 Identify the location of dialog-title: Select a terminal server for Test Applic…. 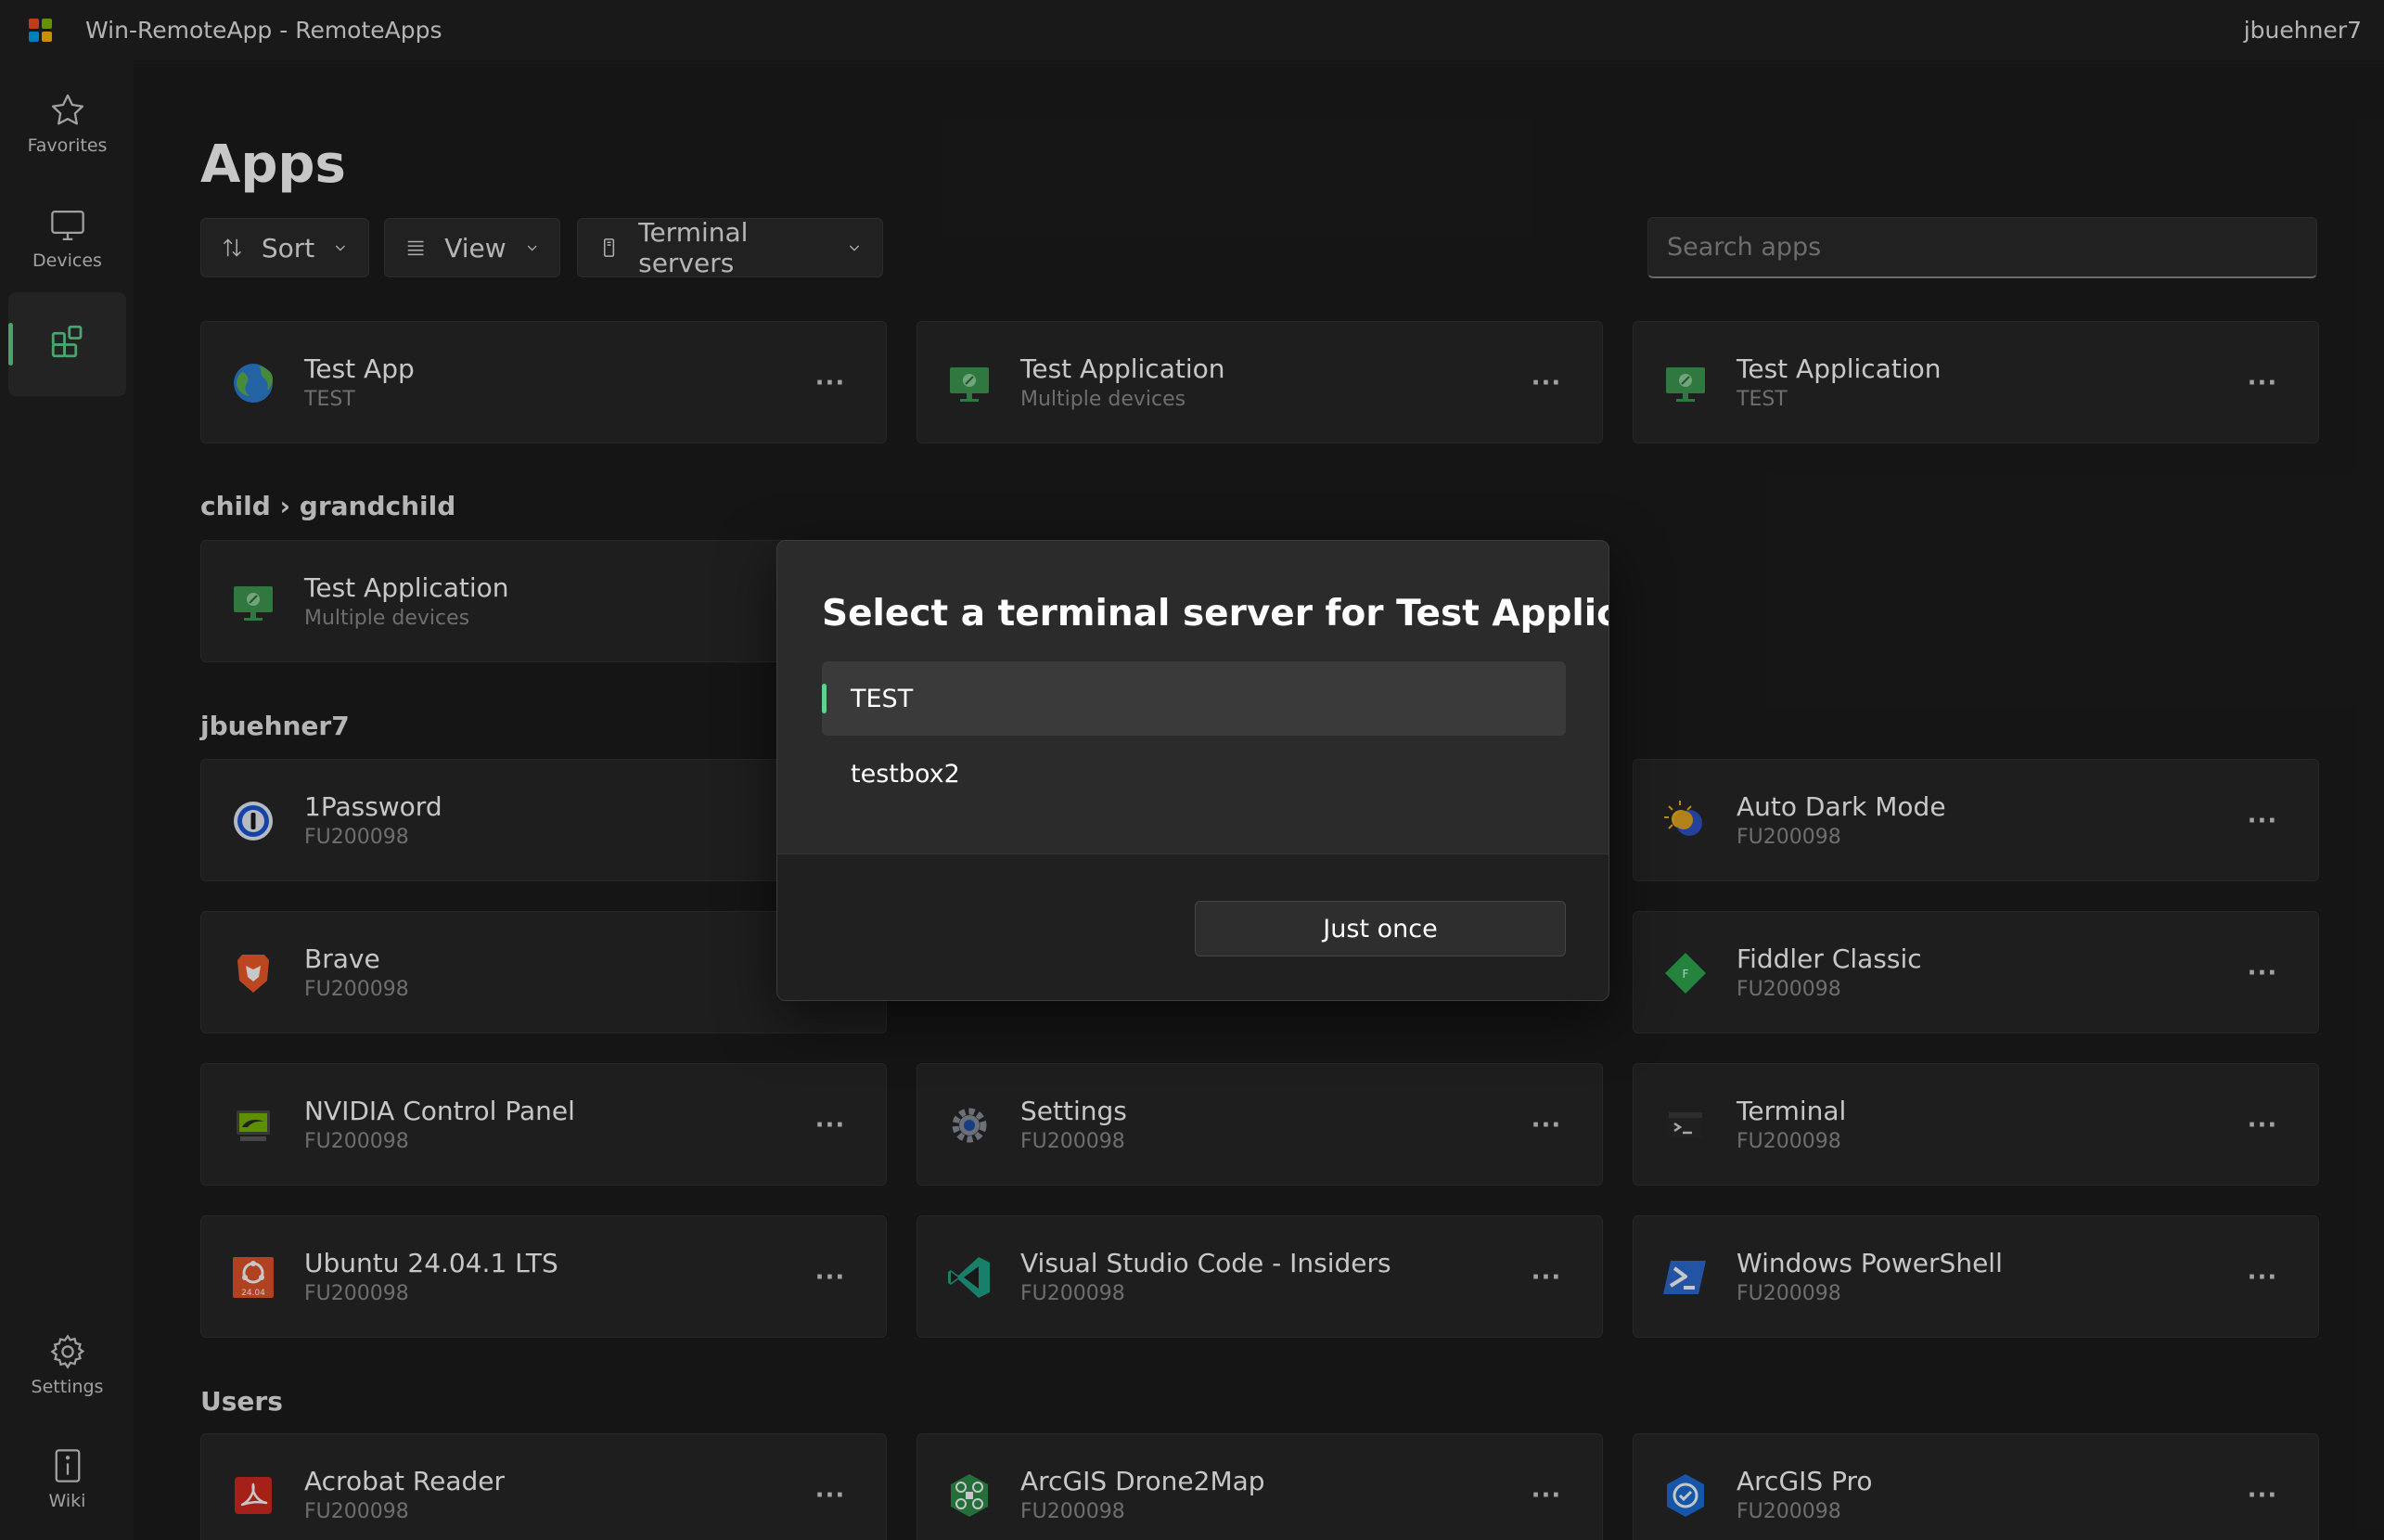
(1215, 614).